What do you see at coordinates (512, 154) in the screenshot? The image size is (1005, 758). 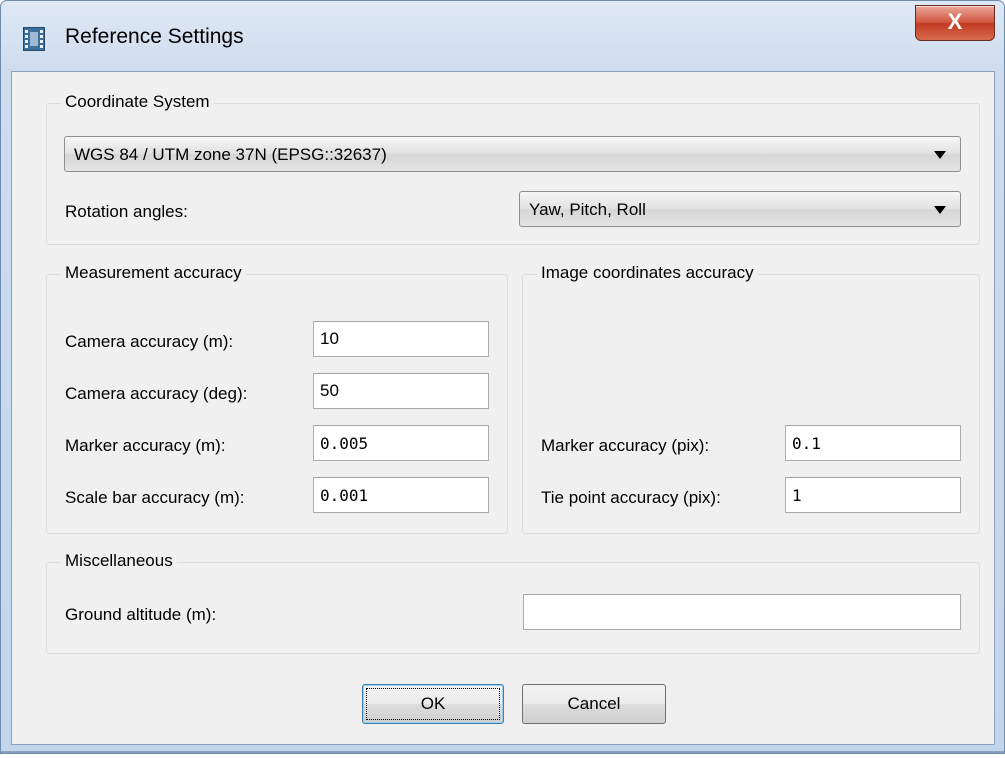 I see `coordinate-system-dropdown: WGS 84 / UTM zone 37N (EPSG::32637)` at bounding box center [512, 154].